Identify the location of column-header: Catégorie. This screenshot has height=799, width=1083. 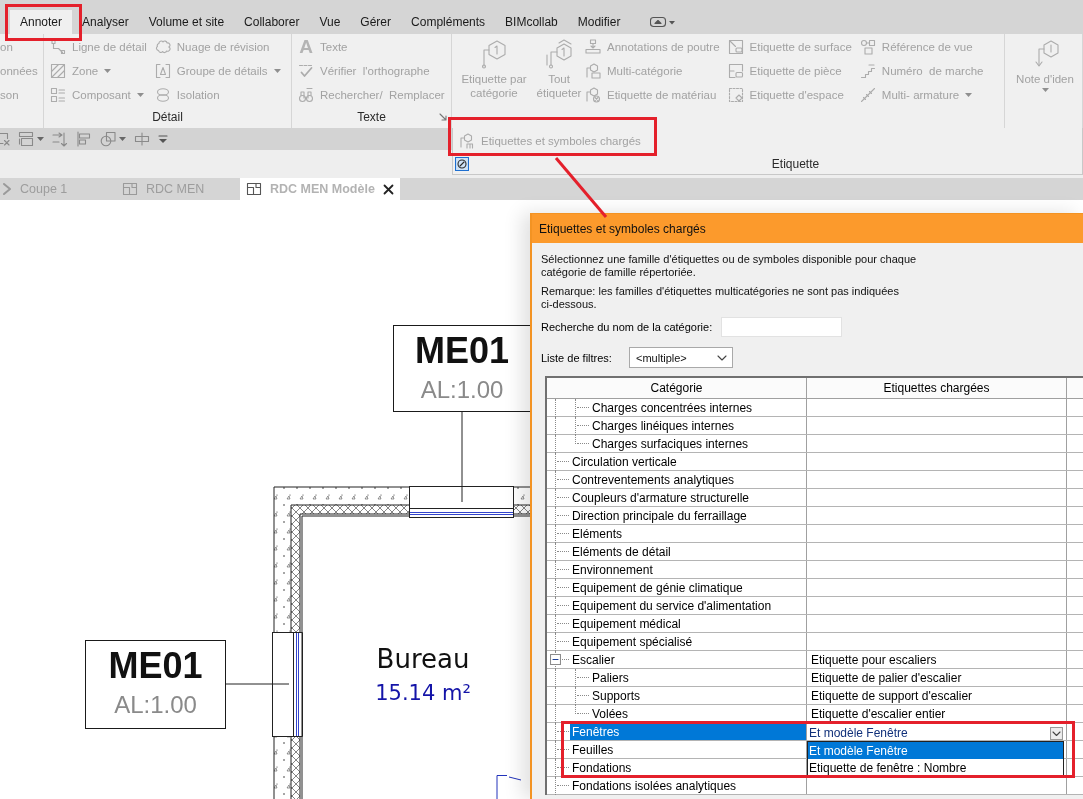
(677, 388).